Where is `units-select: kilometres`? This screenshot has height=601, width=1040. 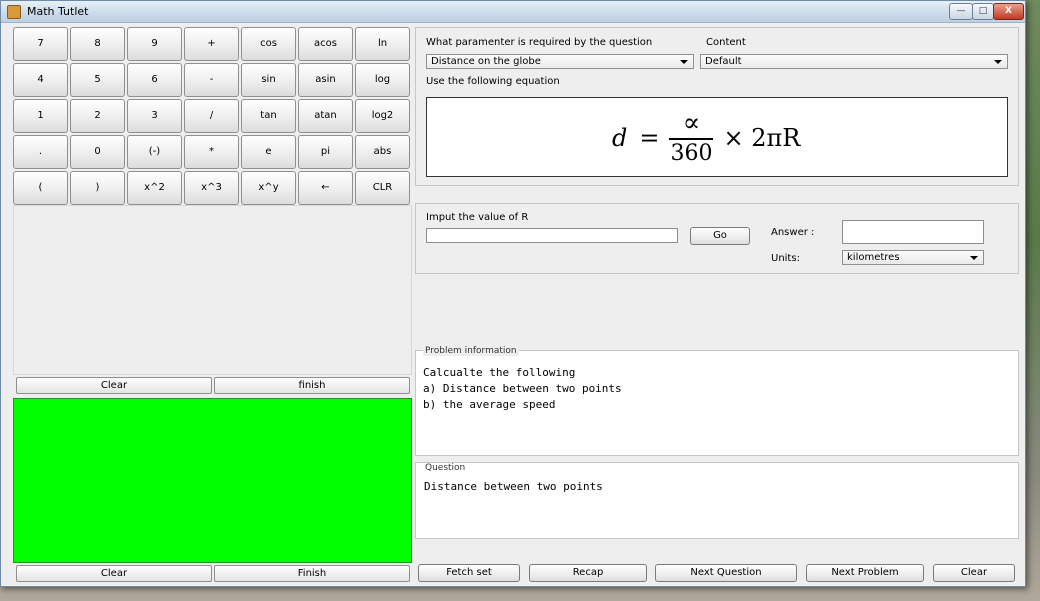 units-select: kilometres is located at coordinates (913, 257).